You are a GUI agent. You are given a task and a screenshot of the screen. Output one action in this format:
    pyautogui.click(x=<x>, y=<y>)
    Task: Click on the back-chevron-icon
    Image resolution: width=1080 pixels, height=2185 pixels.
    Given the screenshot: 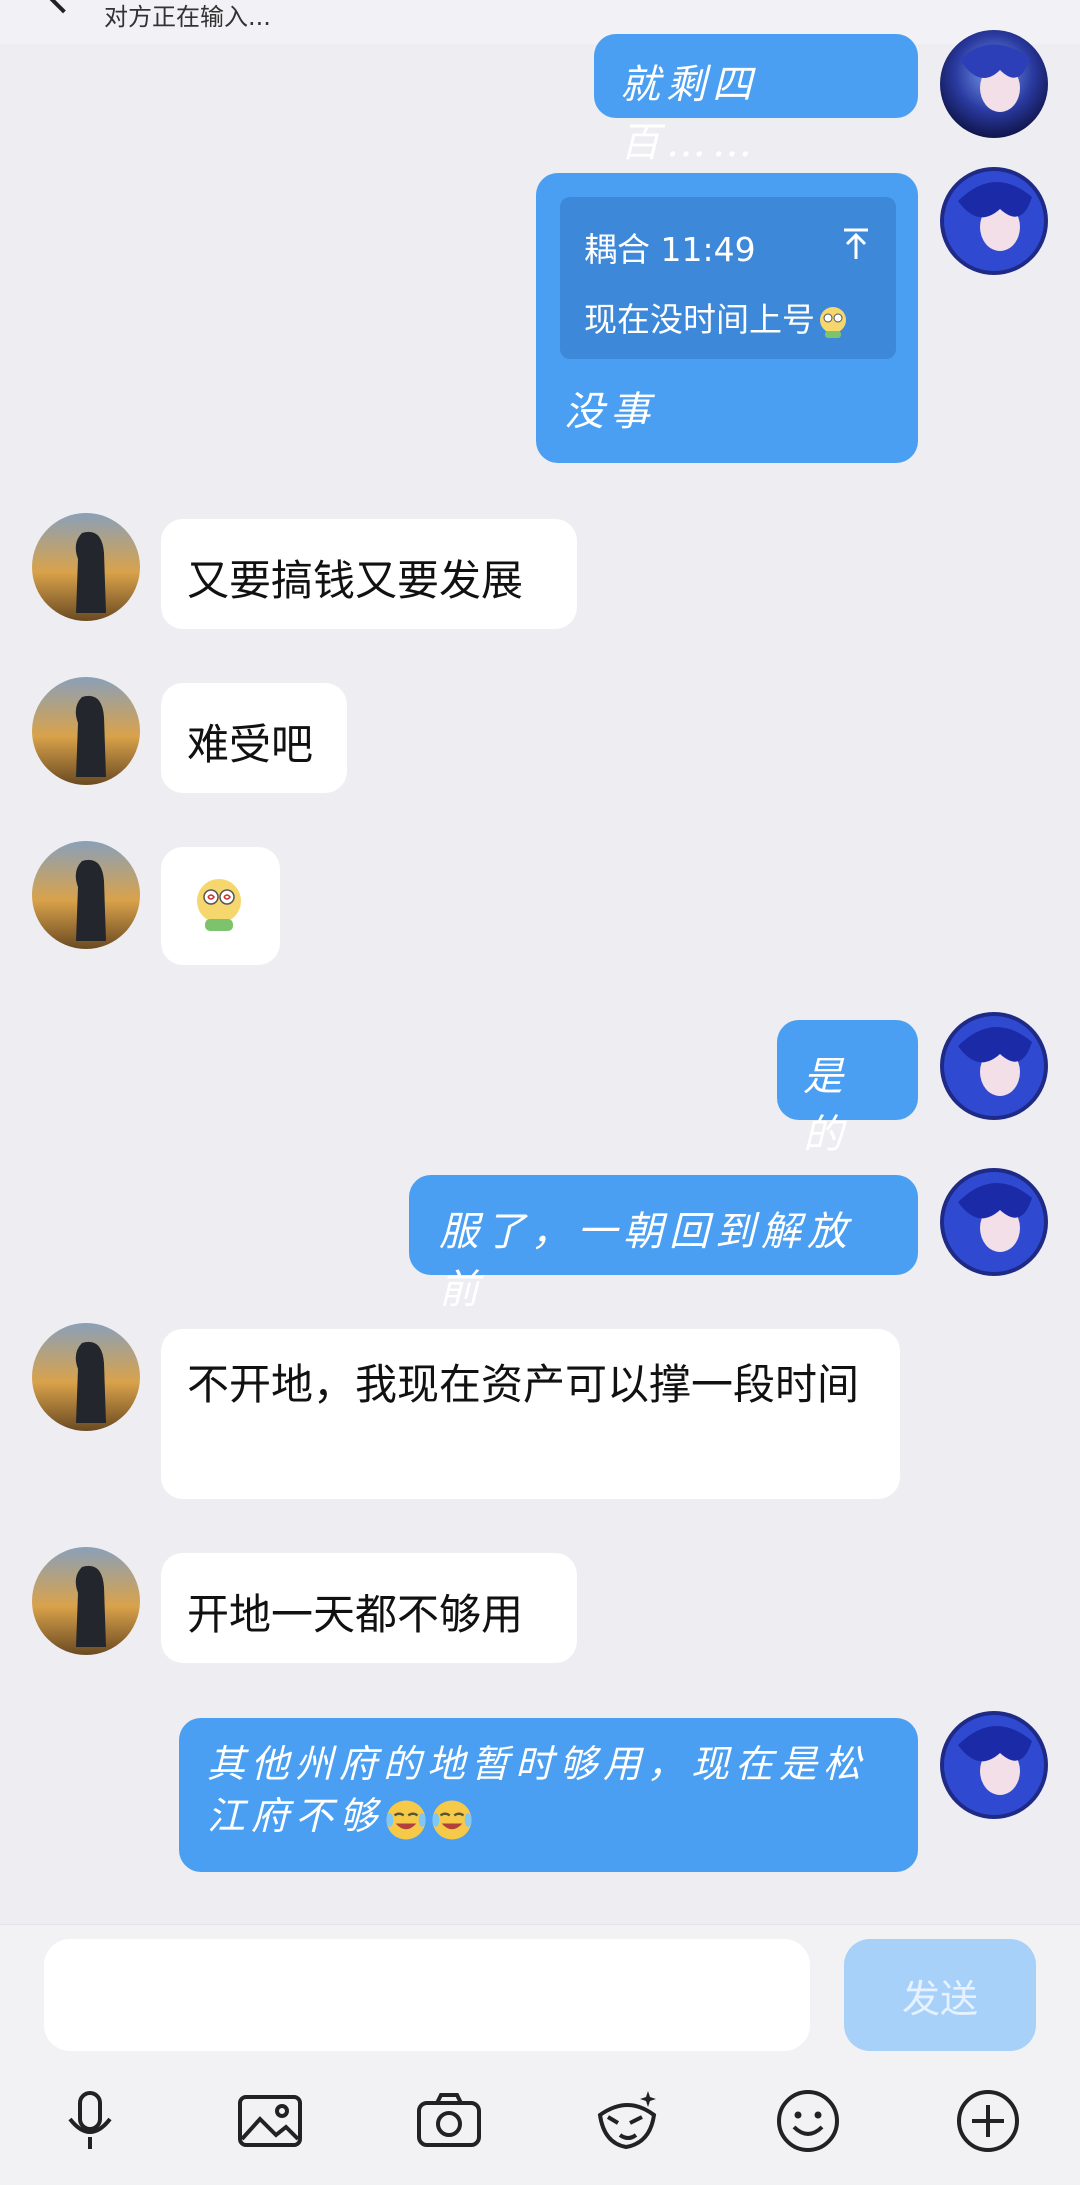 What is the action you would take?
    pyautogui.click(x=63, y=7)
    